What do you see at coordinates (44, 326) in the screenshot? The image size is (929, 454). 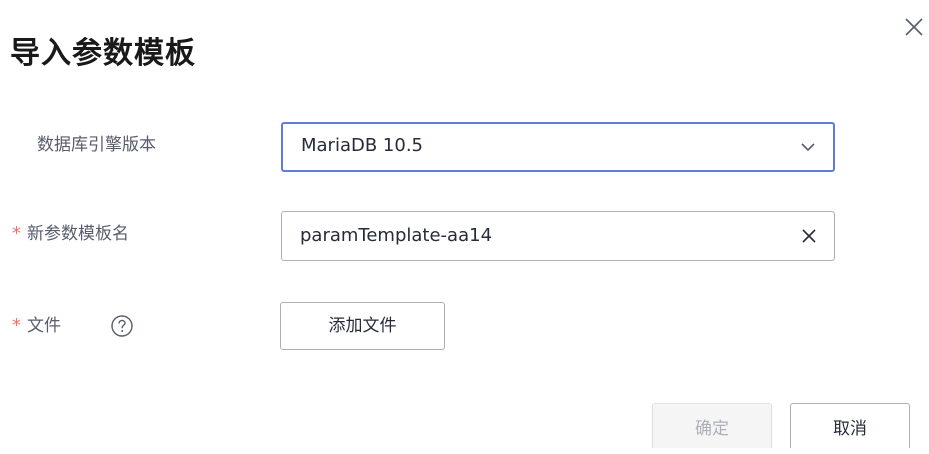 I see `file-label: 文件` at bounding box center [44, 326].